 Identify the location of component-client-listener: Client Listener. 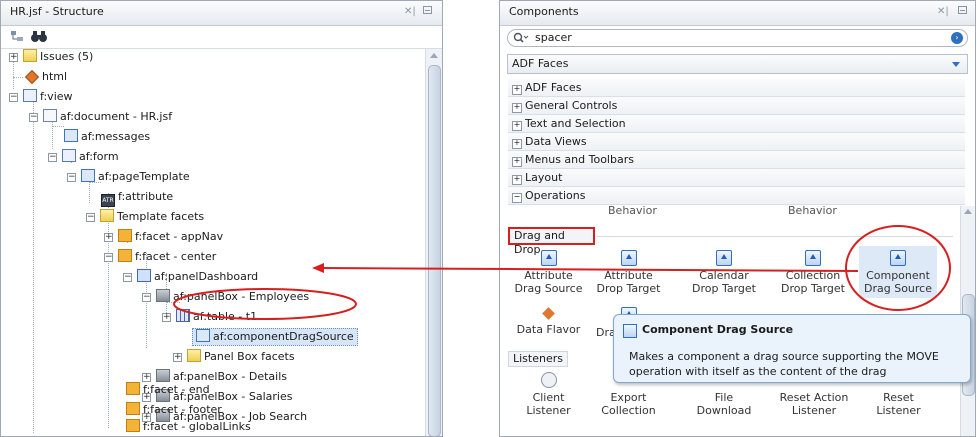
(548, 394).